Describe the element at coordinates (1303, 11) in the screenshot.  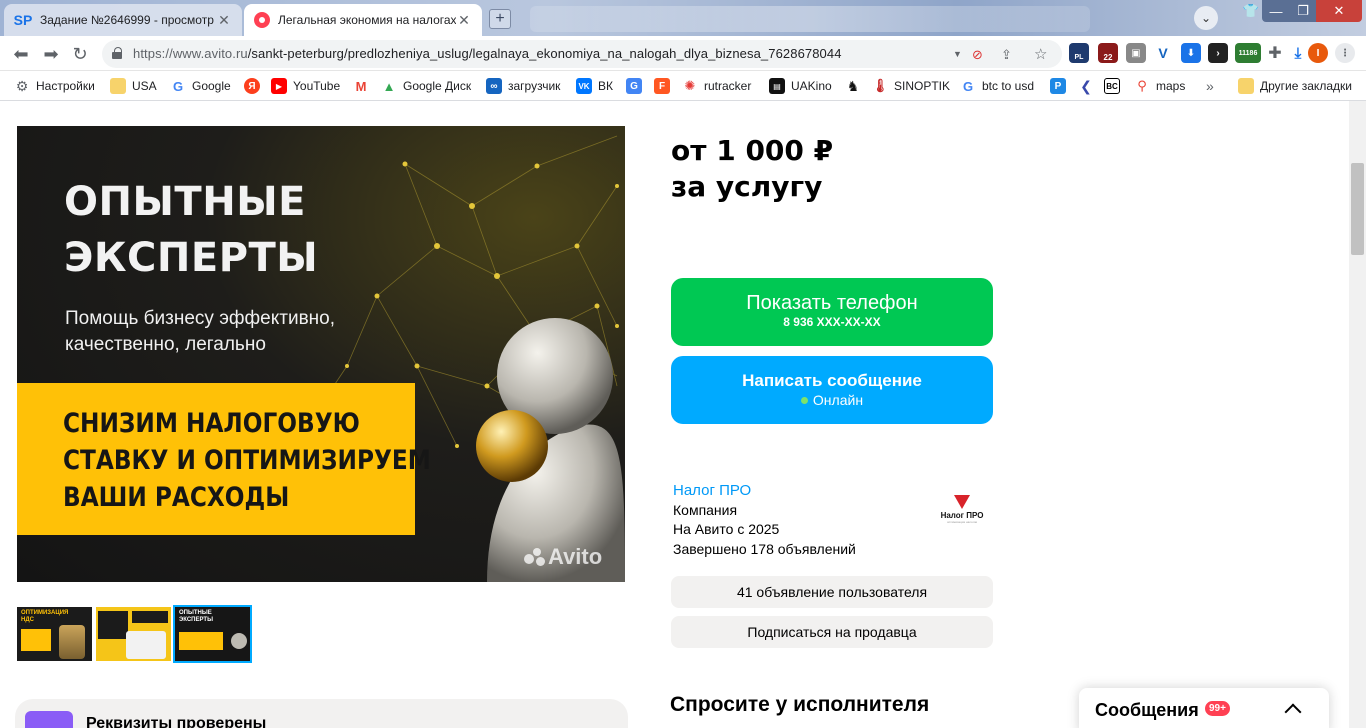
I see `maximize-button: ❐` at that location.